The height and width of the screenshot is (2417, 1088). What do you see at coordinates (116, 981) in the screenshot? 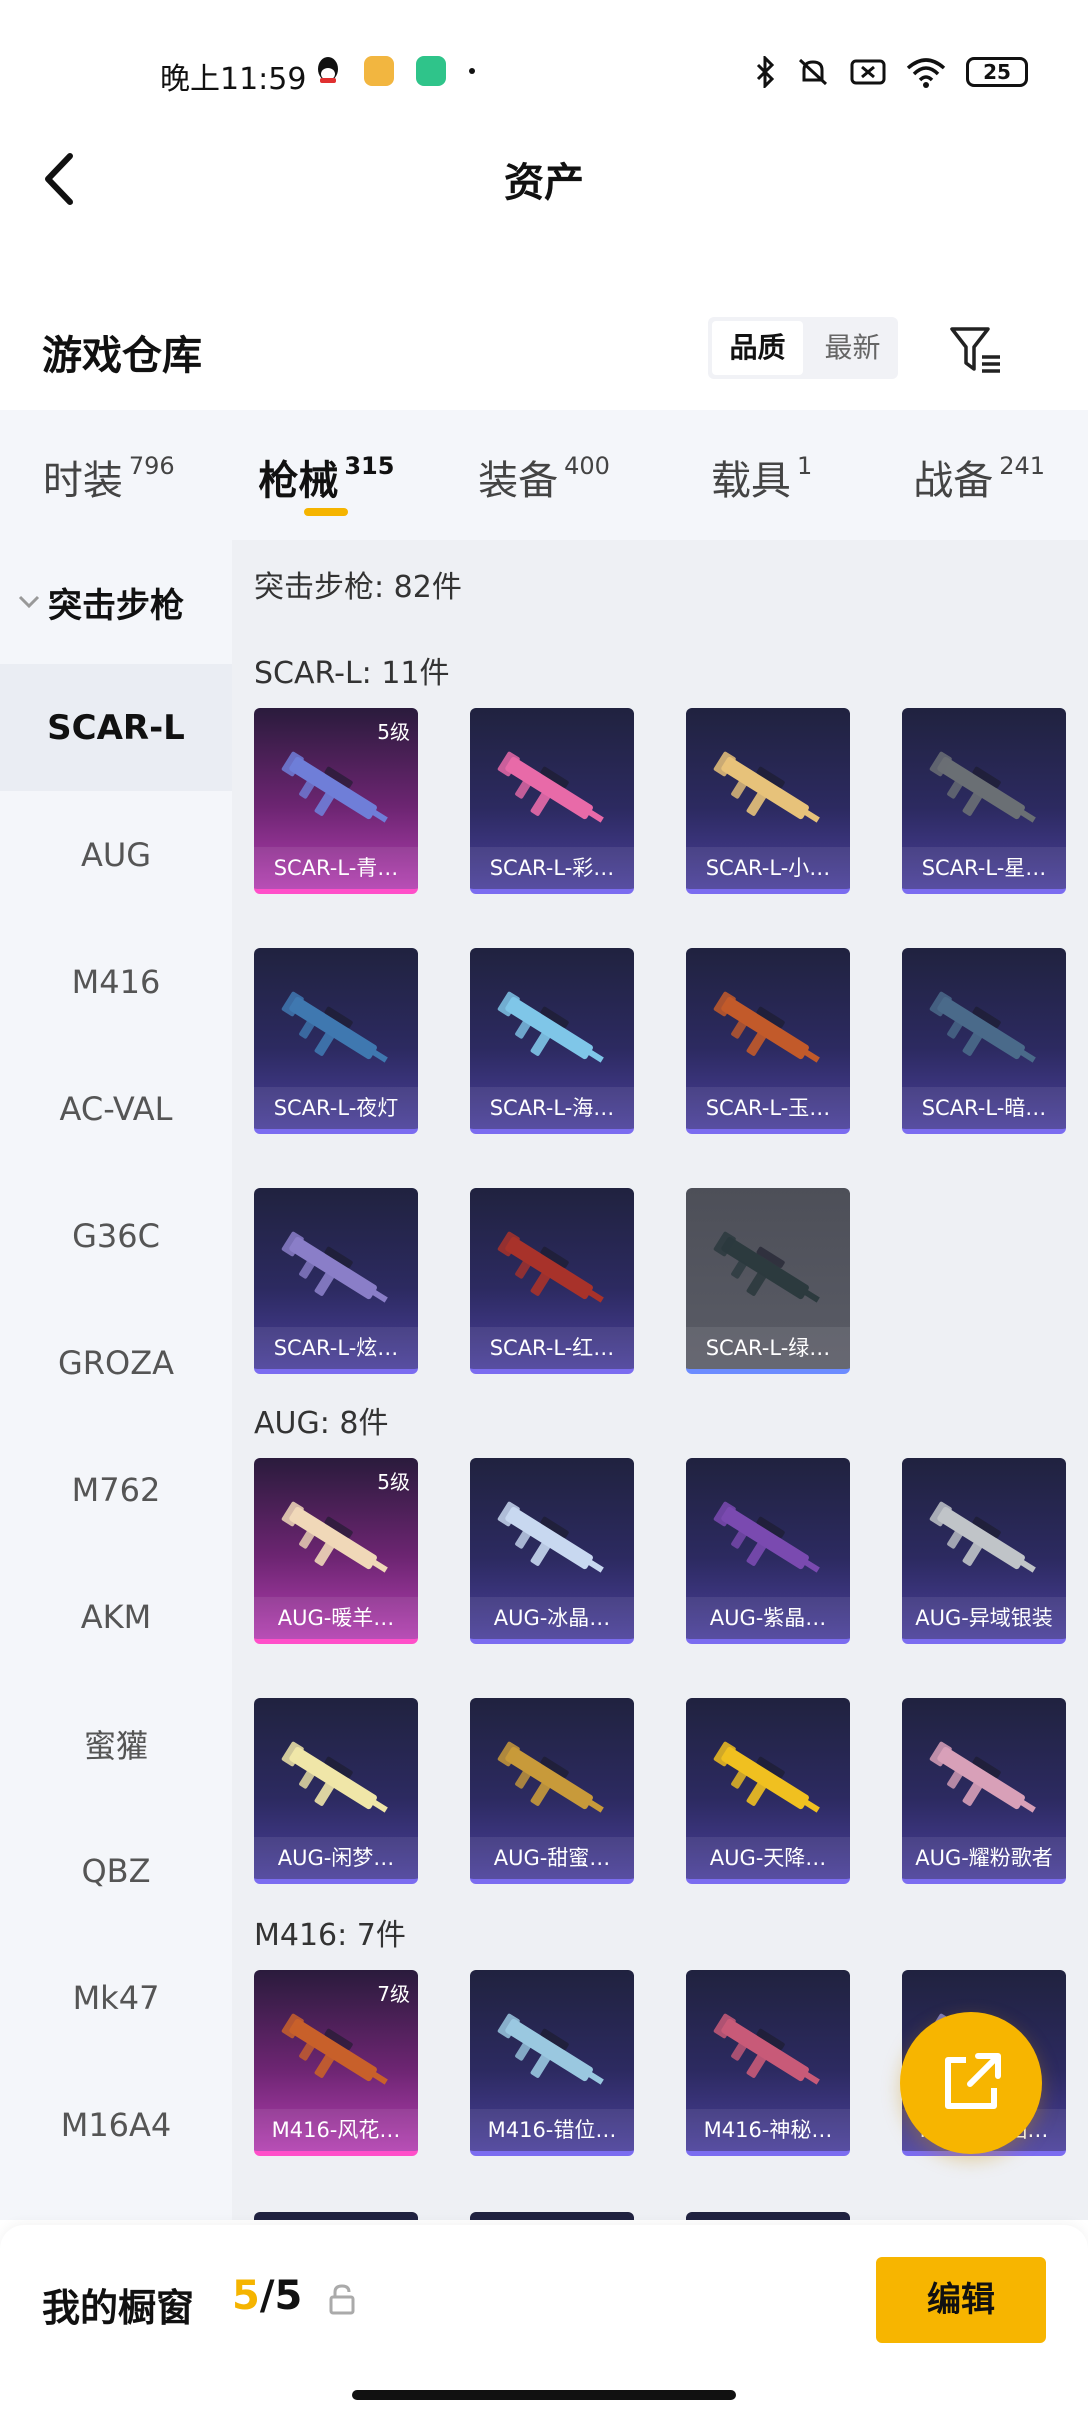
I see `sidebar-item-m416: M416` at bounding box center [116, 981].